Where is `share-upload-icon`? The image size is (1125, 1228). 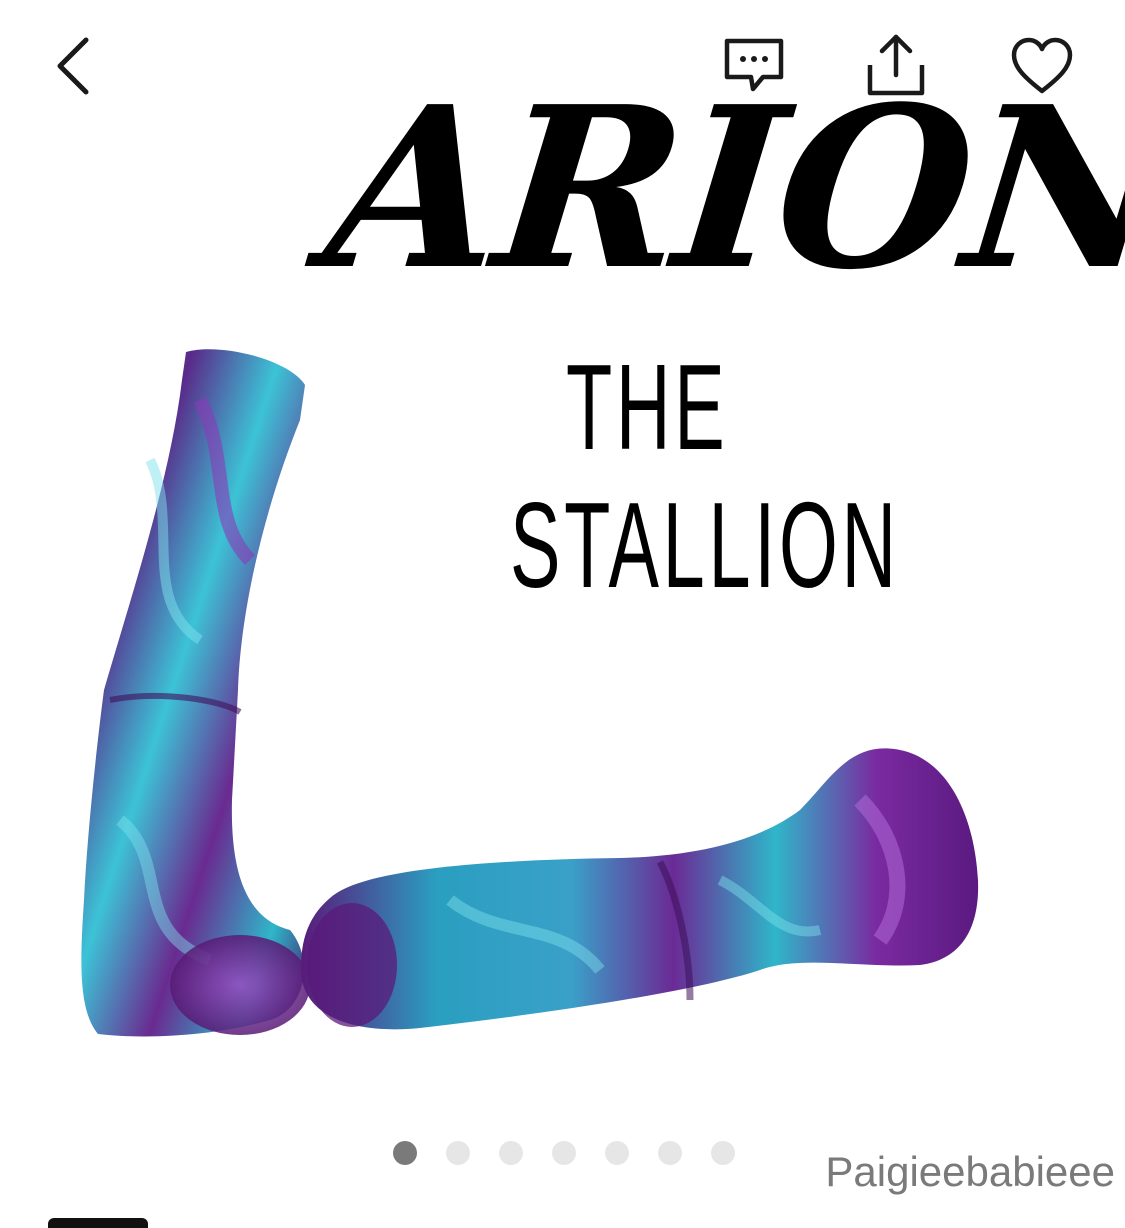
share-upload-icon is located at coordinates (896, 65).